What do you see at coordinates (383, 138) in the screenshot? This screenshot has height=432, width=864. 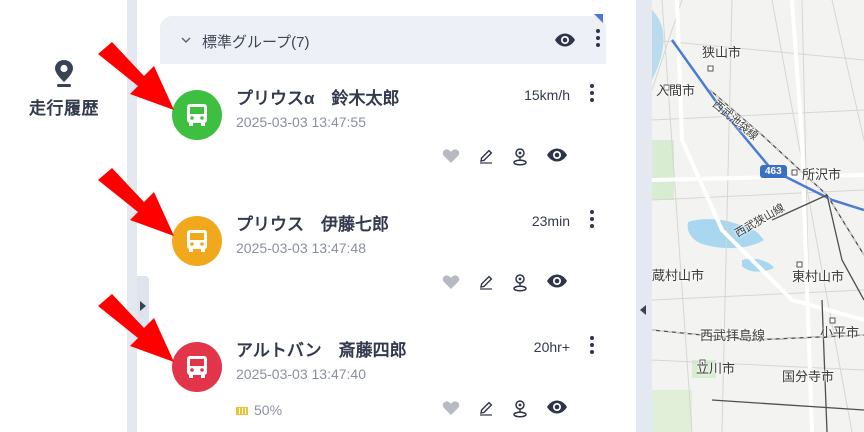 I see `vehicle-card: プリウスα 鈴木太郎 2025-03-03 13:47:55 15km/h` at bounding box center [383, 138].